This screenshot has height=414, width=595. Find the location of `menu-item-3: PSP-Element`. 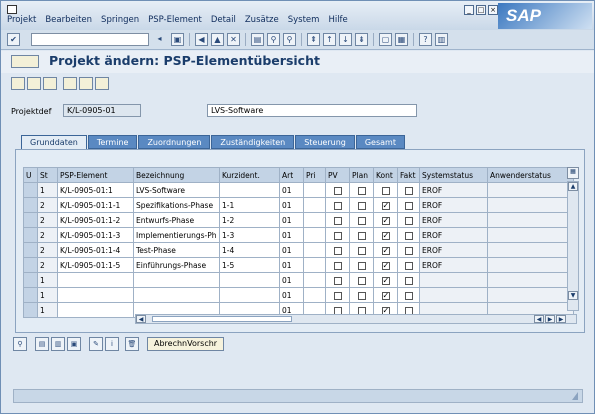

menu-item-3: PSP-Element is located at coordinates (175, 20).